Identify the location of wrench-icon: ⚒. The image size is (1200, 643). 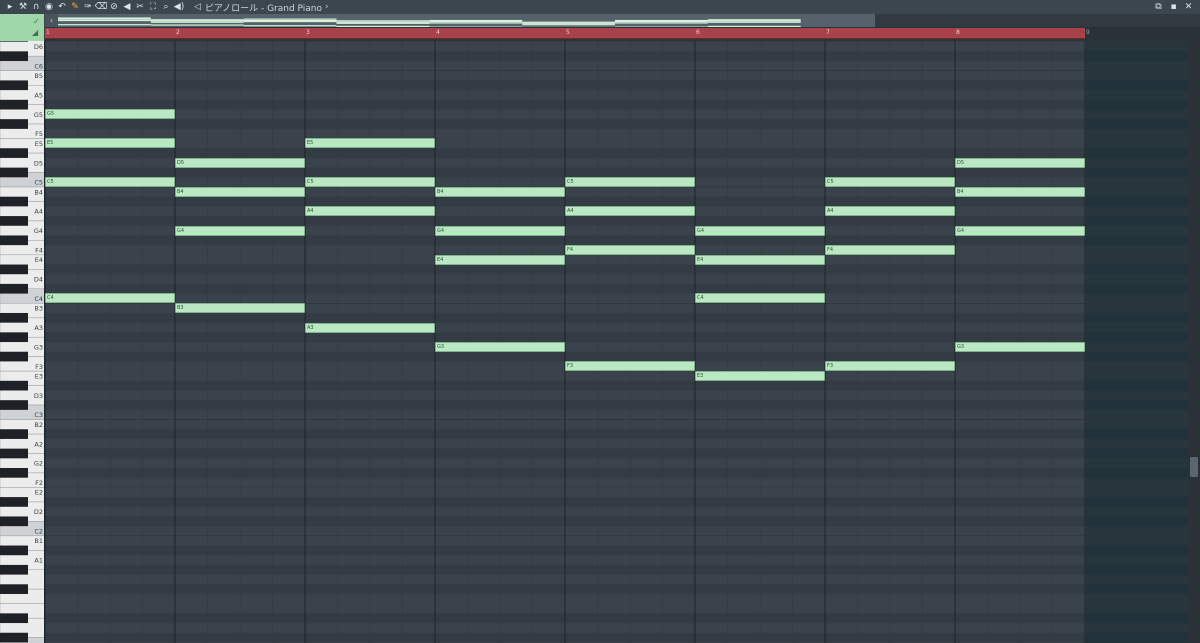
(23, 7).